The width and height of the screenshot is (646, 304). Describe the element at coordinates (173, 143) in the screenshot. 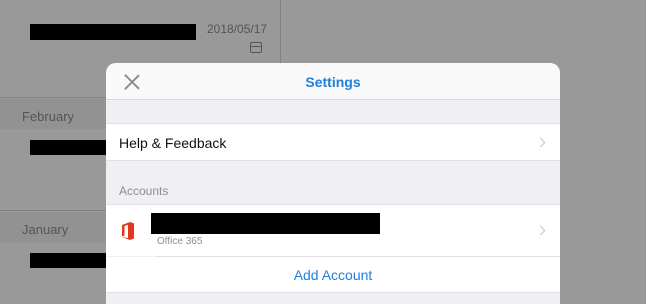

I see `help-feedback-label: Help & Feedback` at that location.